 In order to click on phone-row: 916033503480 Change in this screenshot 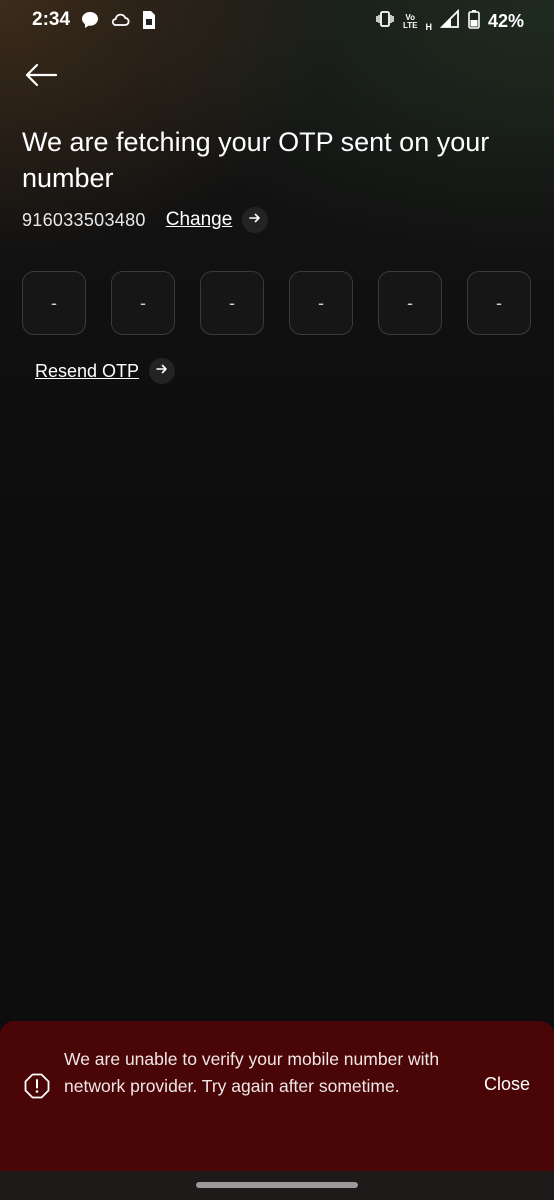, I will do `click(145, 220)`.